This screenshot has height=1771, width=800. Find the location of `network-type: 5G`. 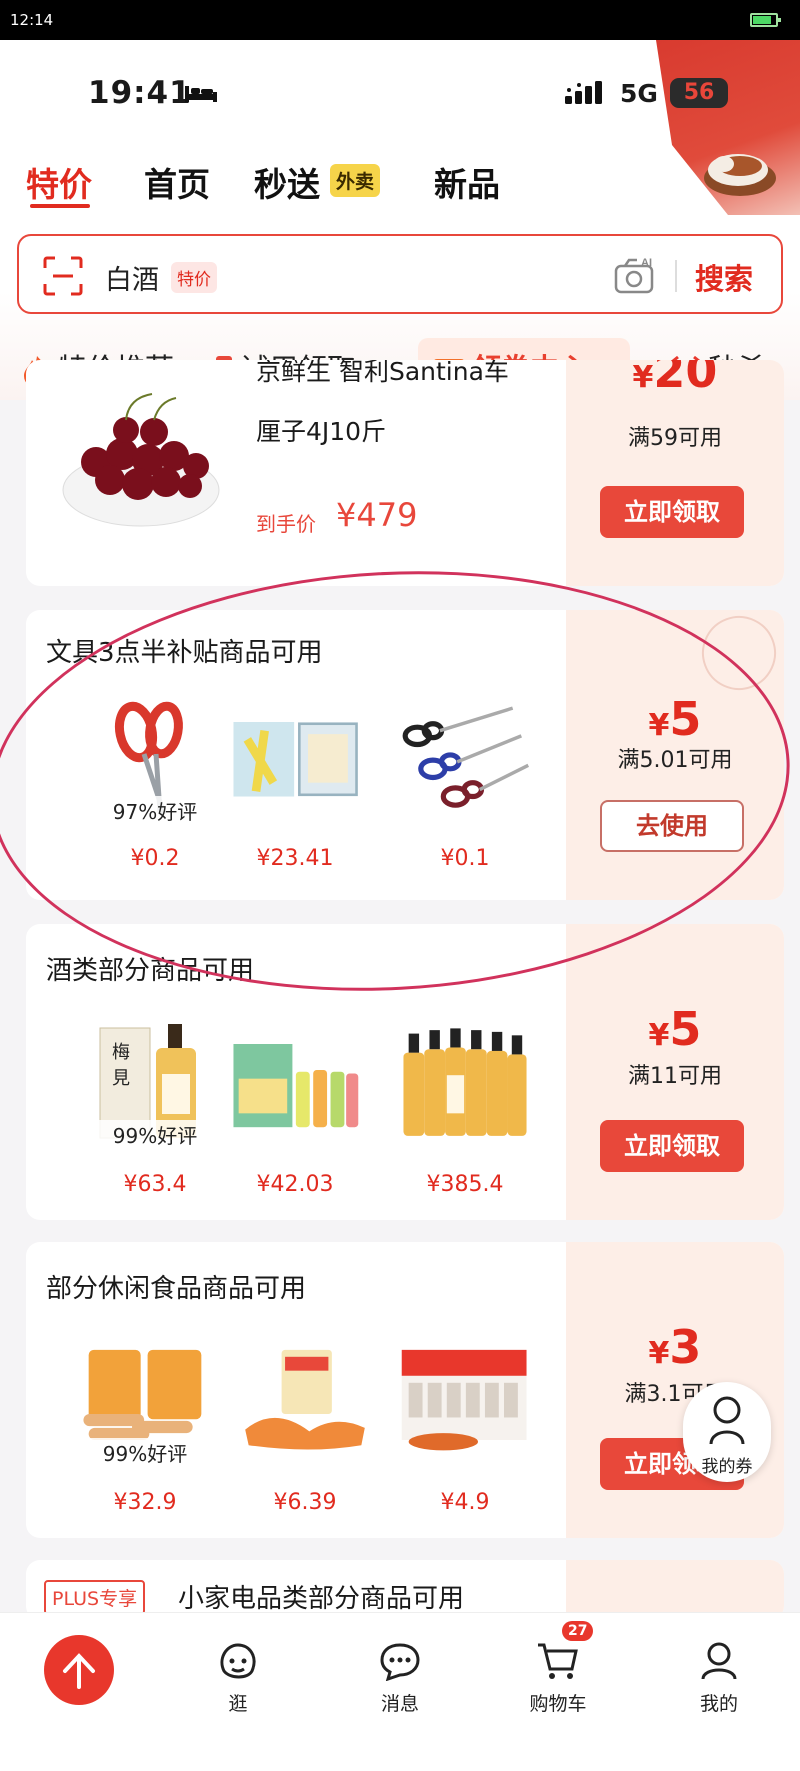

network-type: 5G is located at coordinates (639, 93).